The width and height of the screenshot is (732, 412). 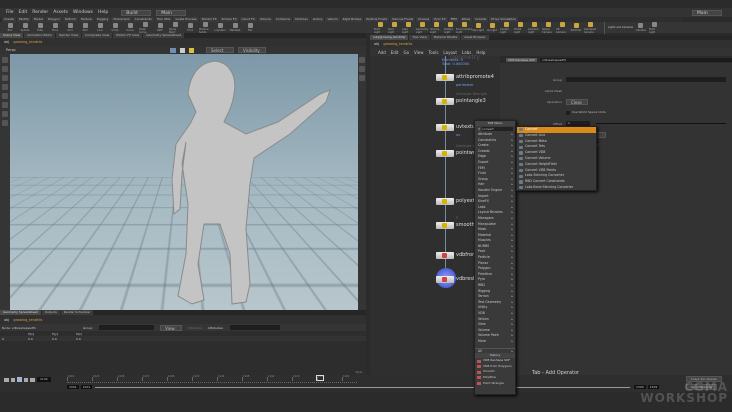 What do you see at coordinates (171, 327) in the screenshot?
I see `view-dropdown: View` at bounding box center [171, 327].